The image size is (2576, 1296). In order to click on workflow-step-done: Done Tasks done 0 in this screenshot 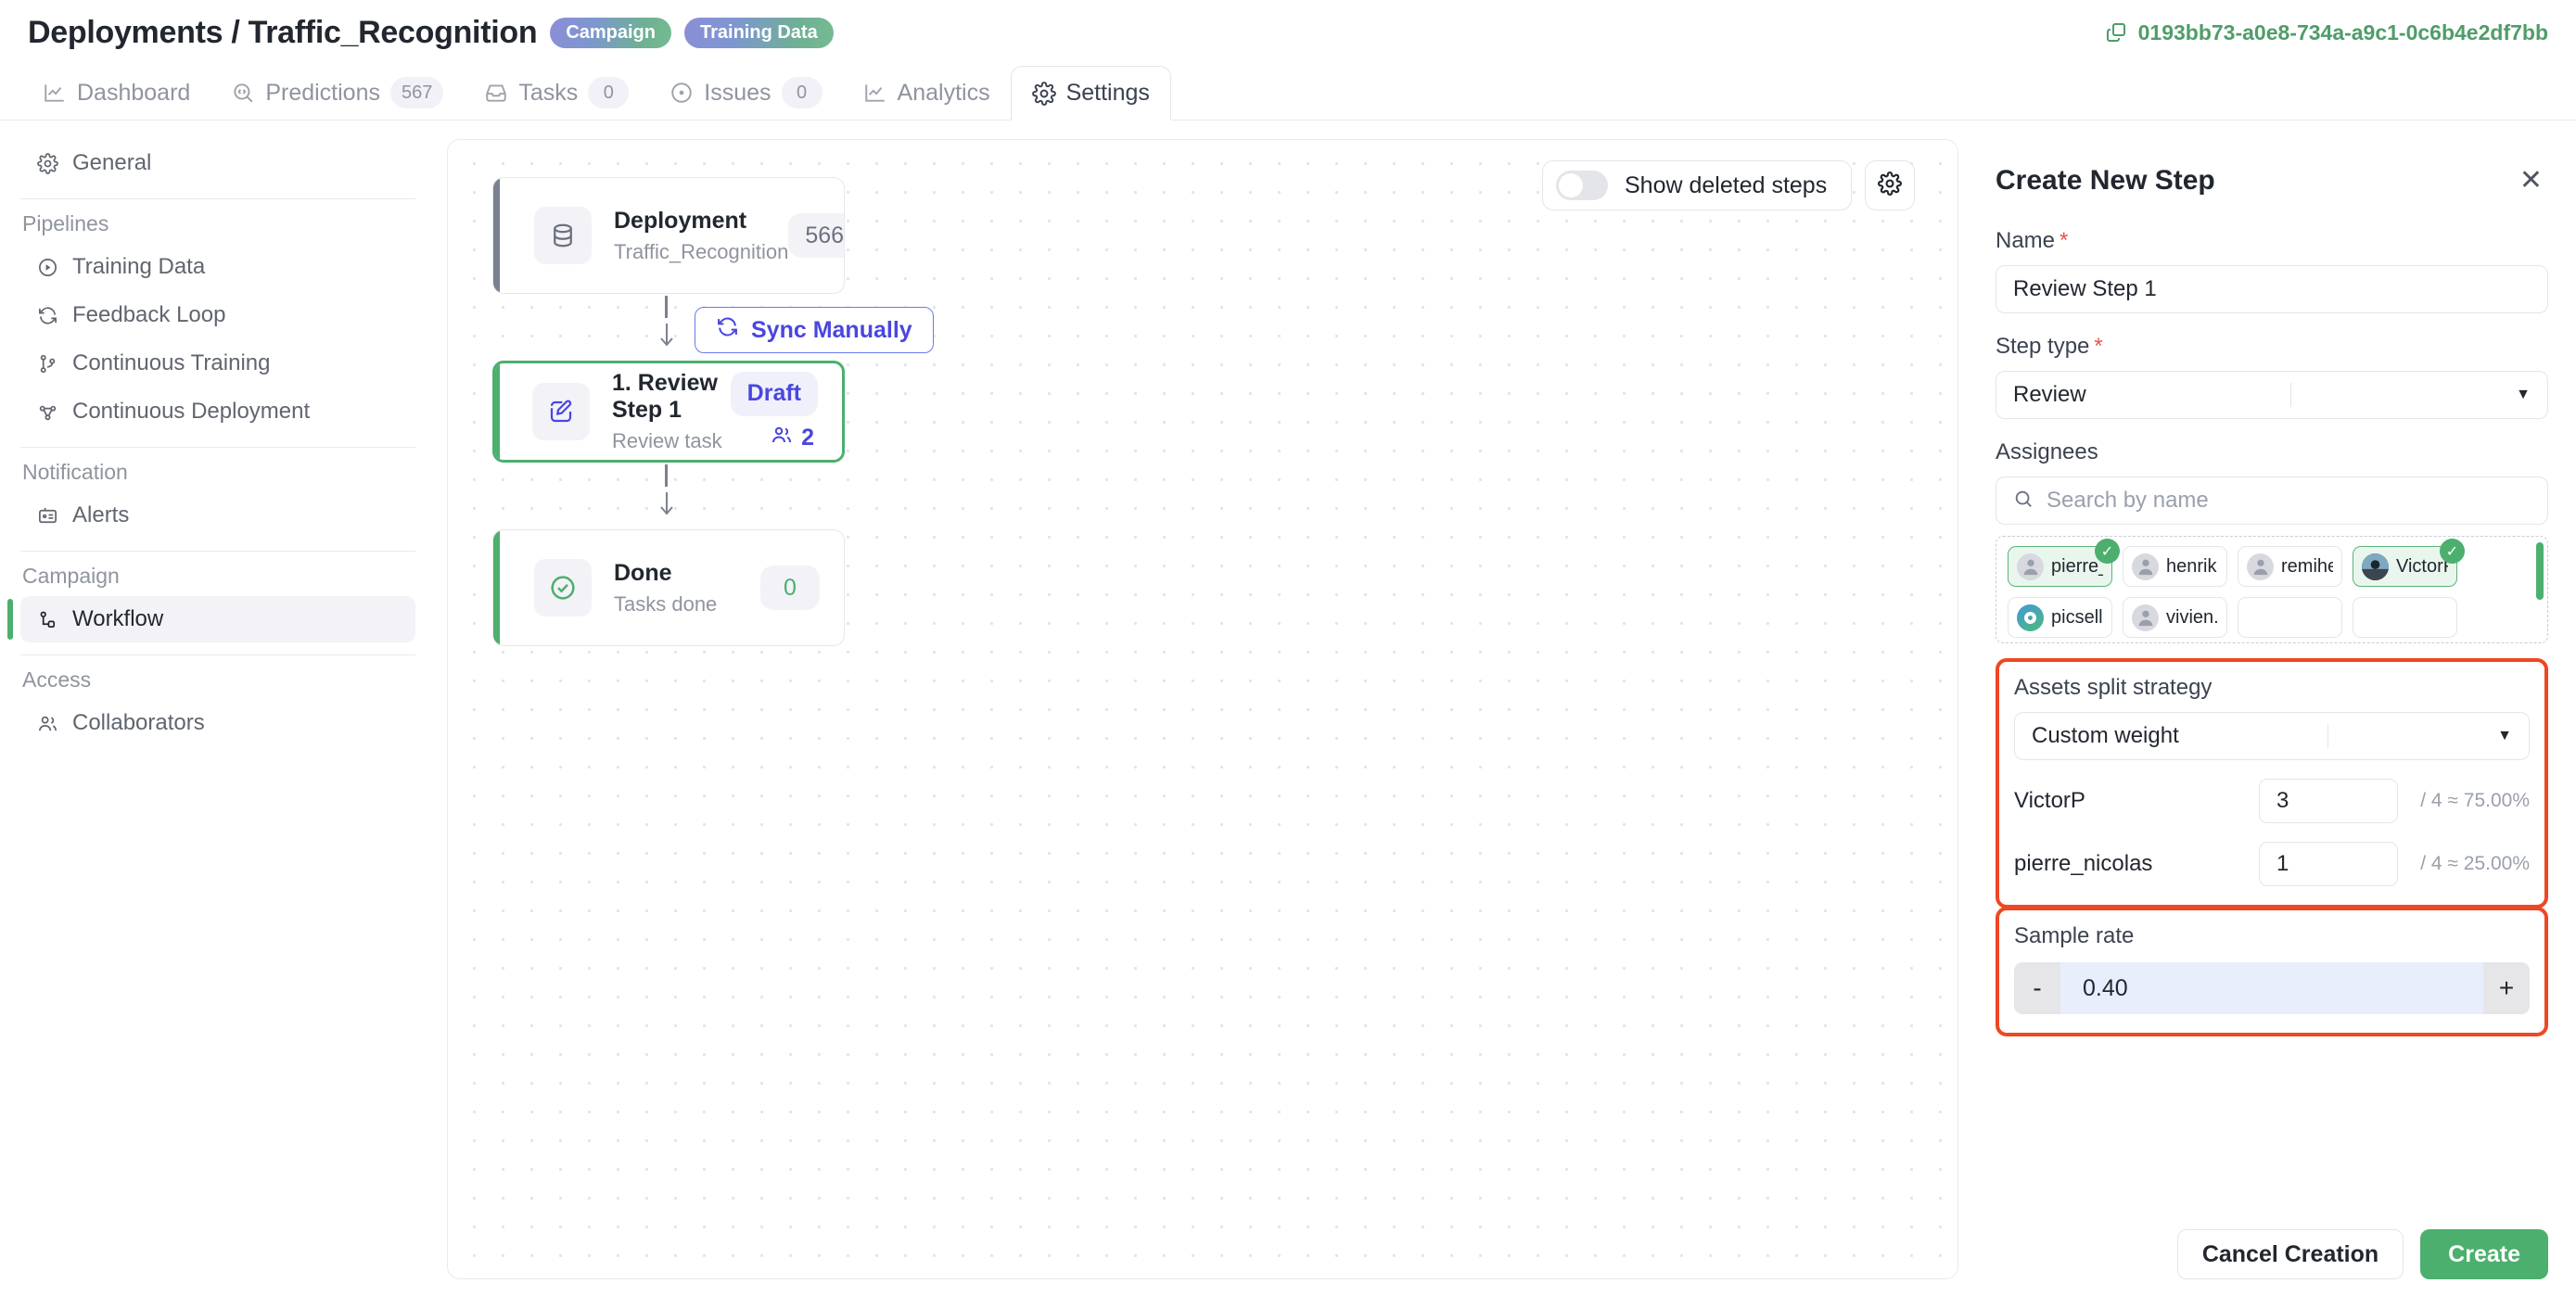, I will do `click(669, 587)`.